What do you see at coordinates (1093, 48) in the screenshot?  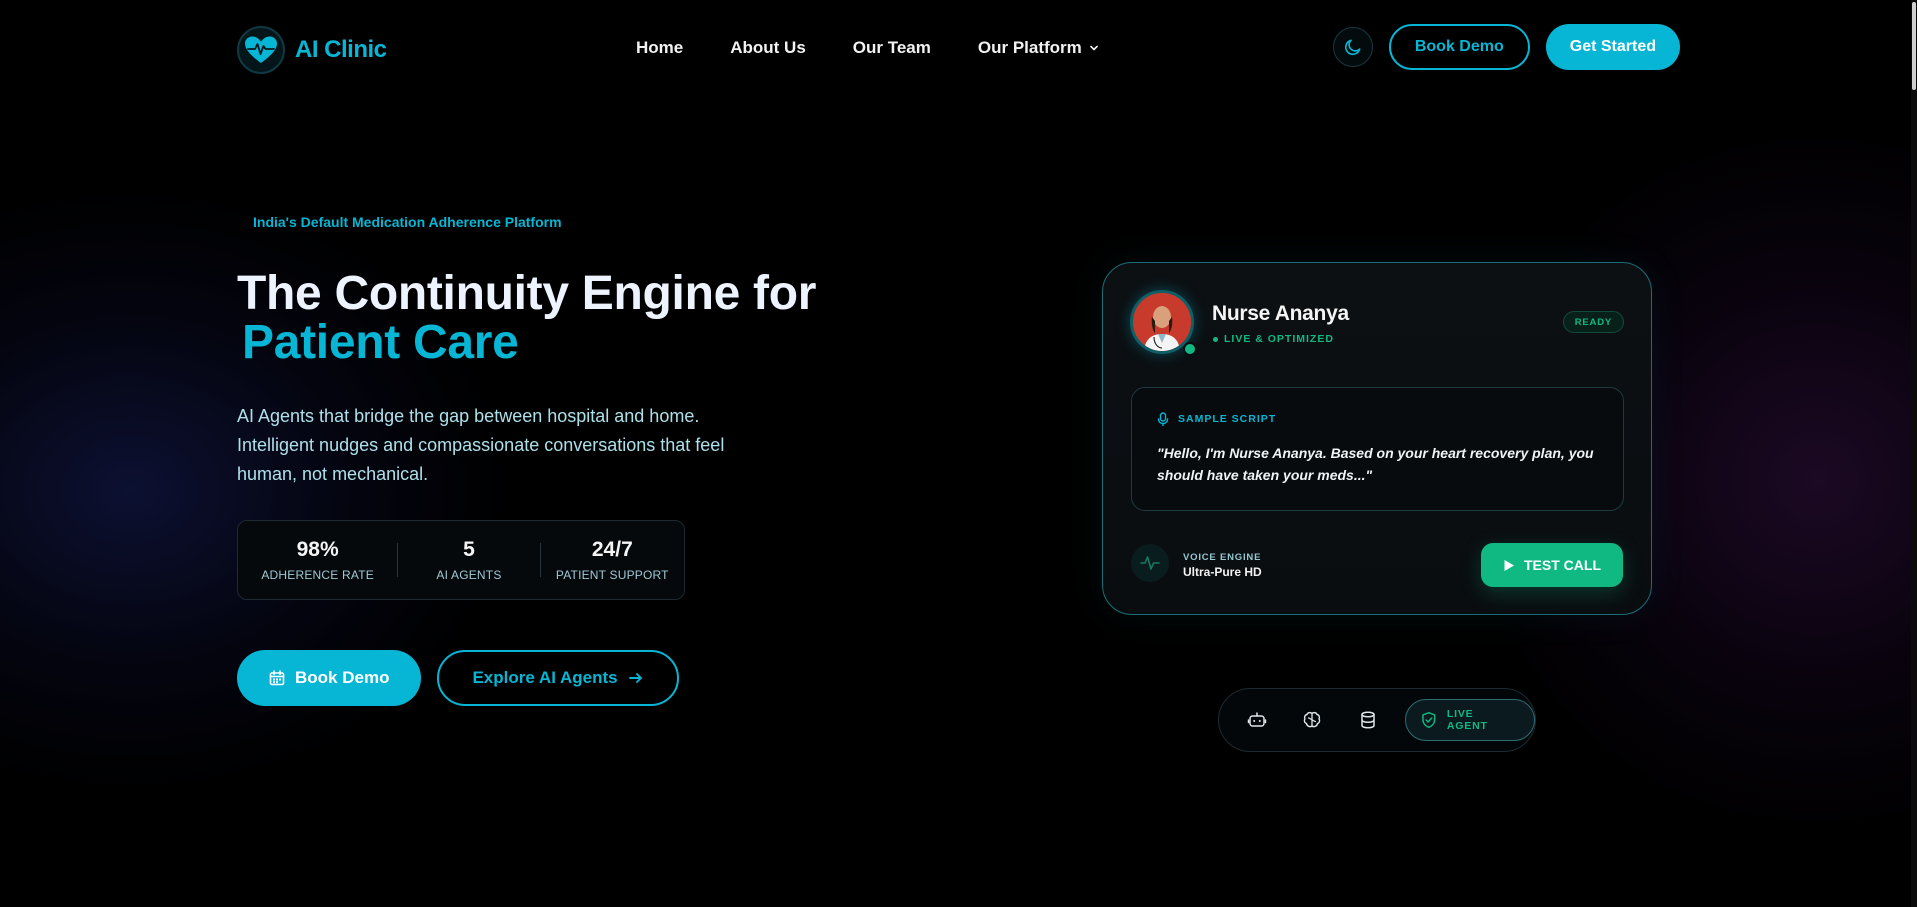 I see `chevron-down-icon` at bounding box center [1093, 48].